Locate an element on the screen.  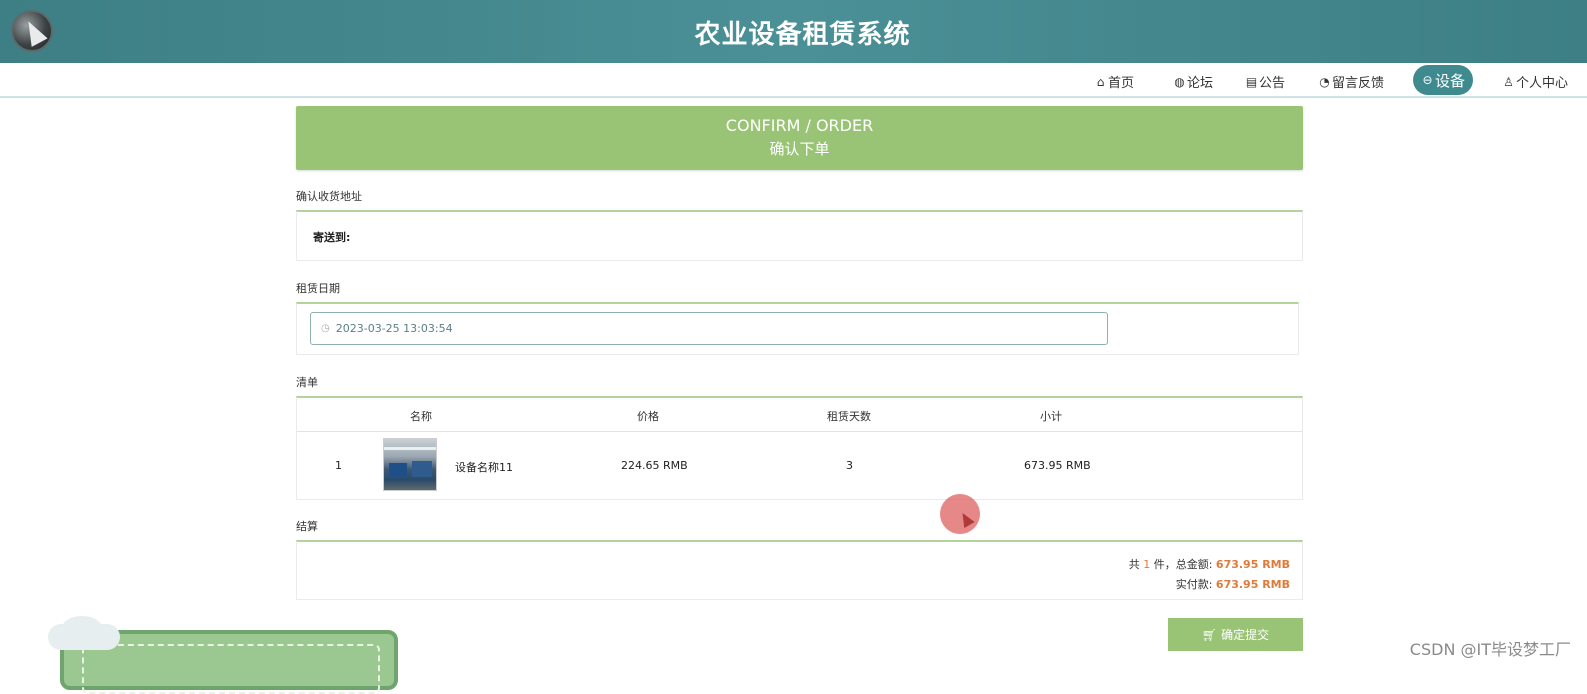
nav-device-label: 设备 is located at coordinates (1450, 80).